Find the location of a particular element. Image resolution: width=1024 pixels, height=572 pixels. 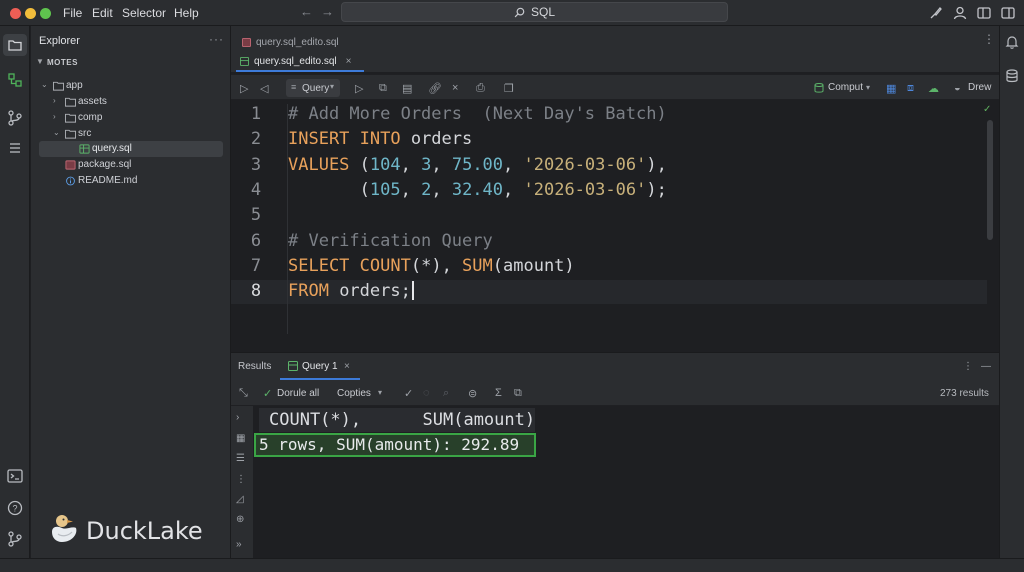

punct-token: ), is located at coordinates (656, 165).